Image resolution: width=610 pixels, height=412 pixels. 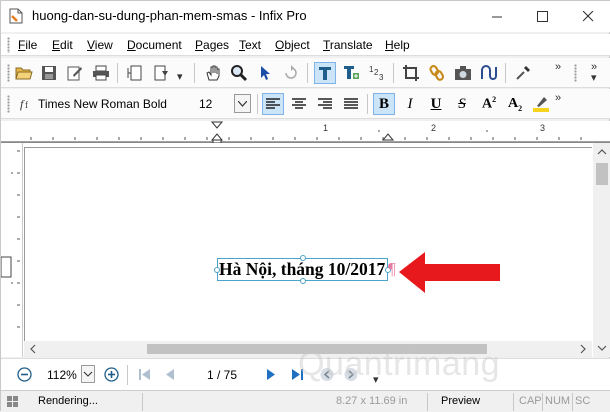 I want to click on numbering-button: 123, so click(x=377, y=73).